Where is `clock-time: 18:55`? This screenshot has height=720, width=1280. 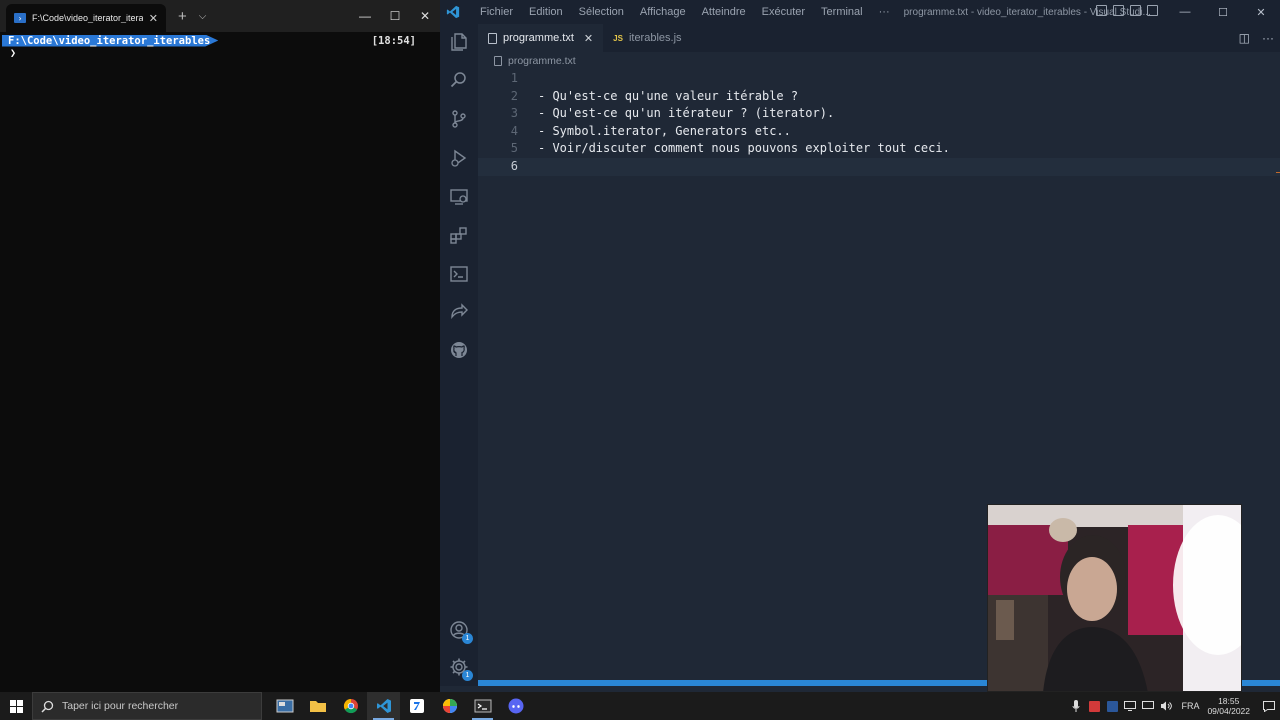 clock-time: 18:55 is located at coordinates (1229, 701).